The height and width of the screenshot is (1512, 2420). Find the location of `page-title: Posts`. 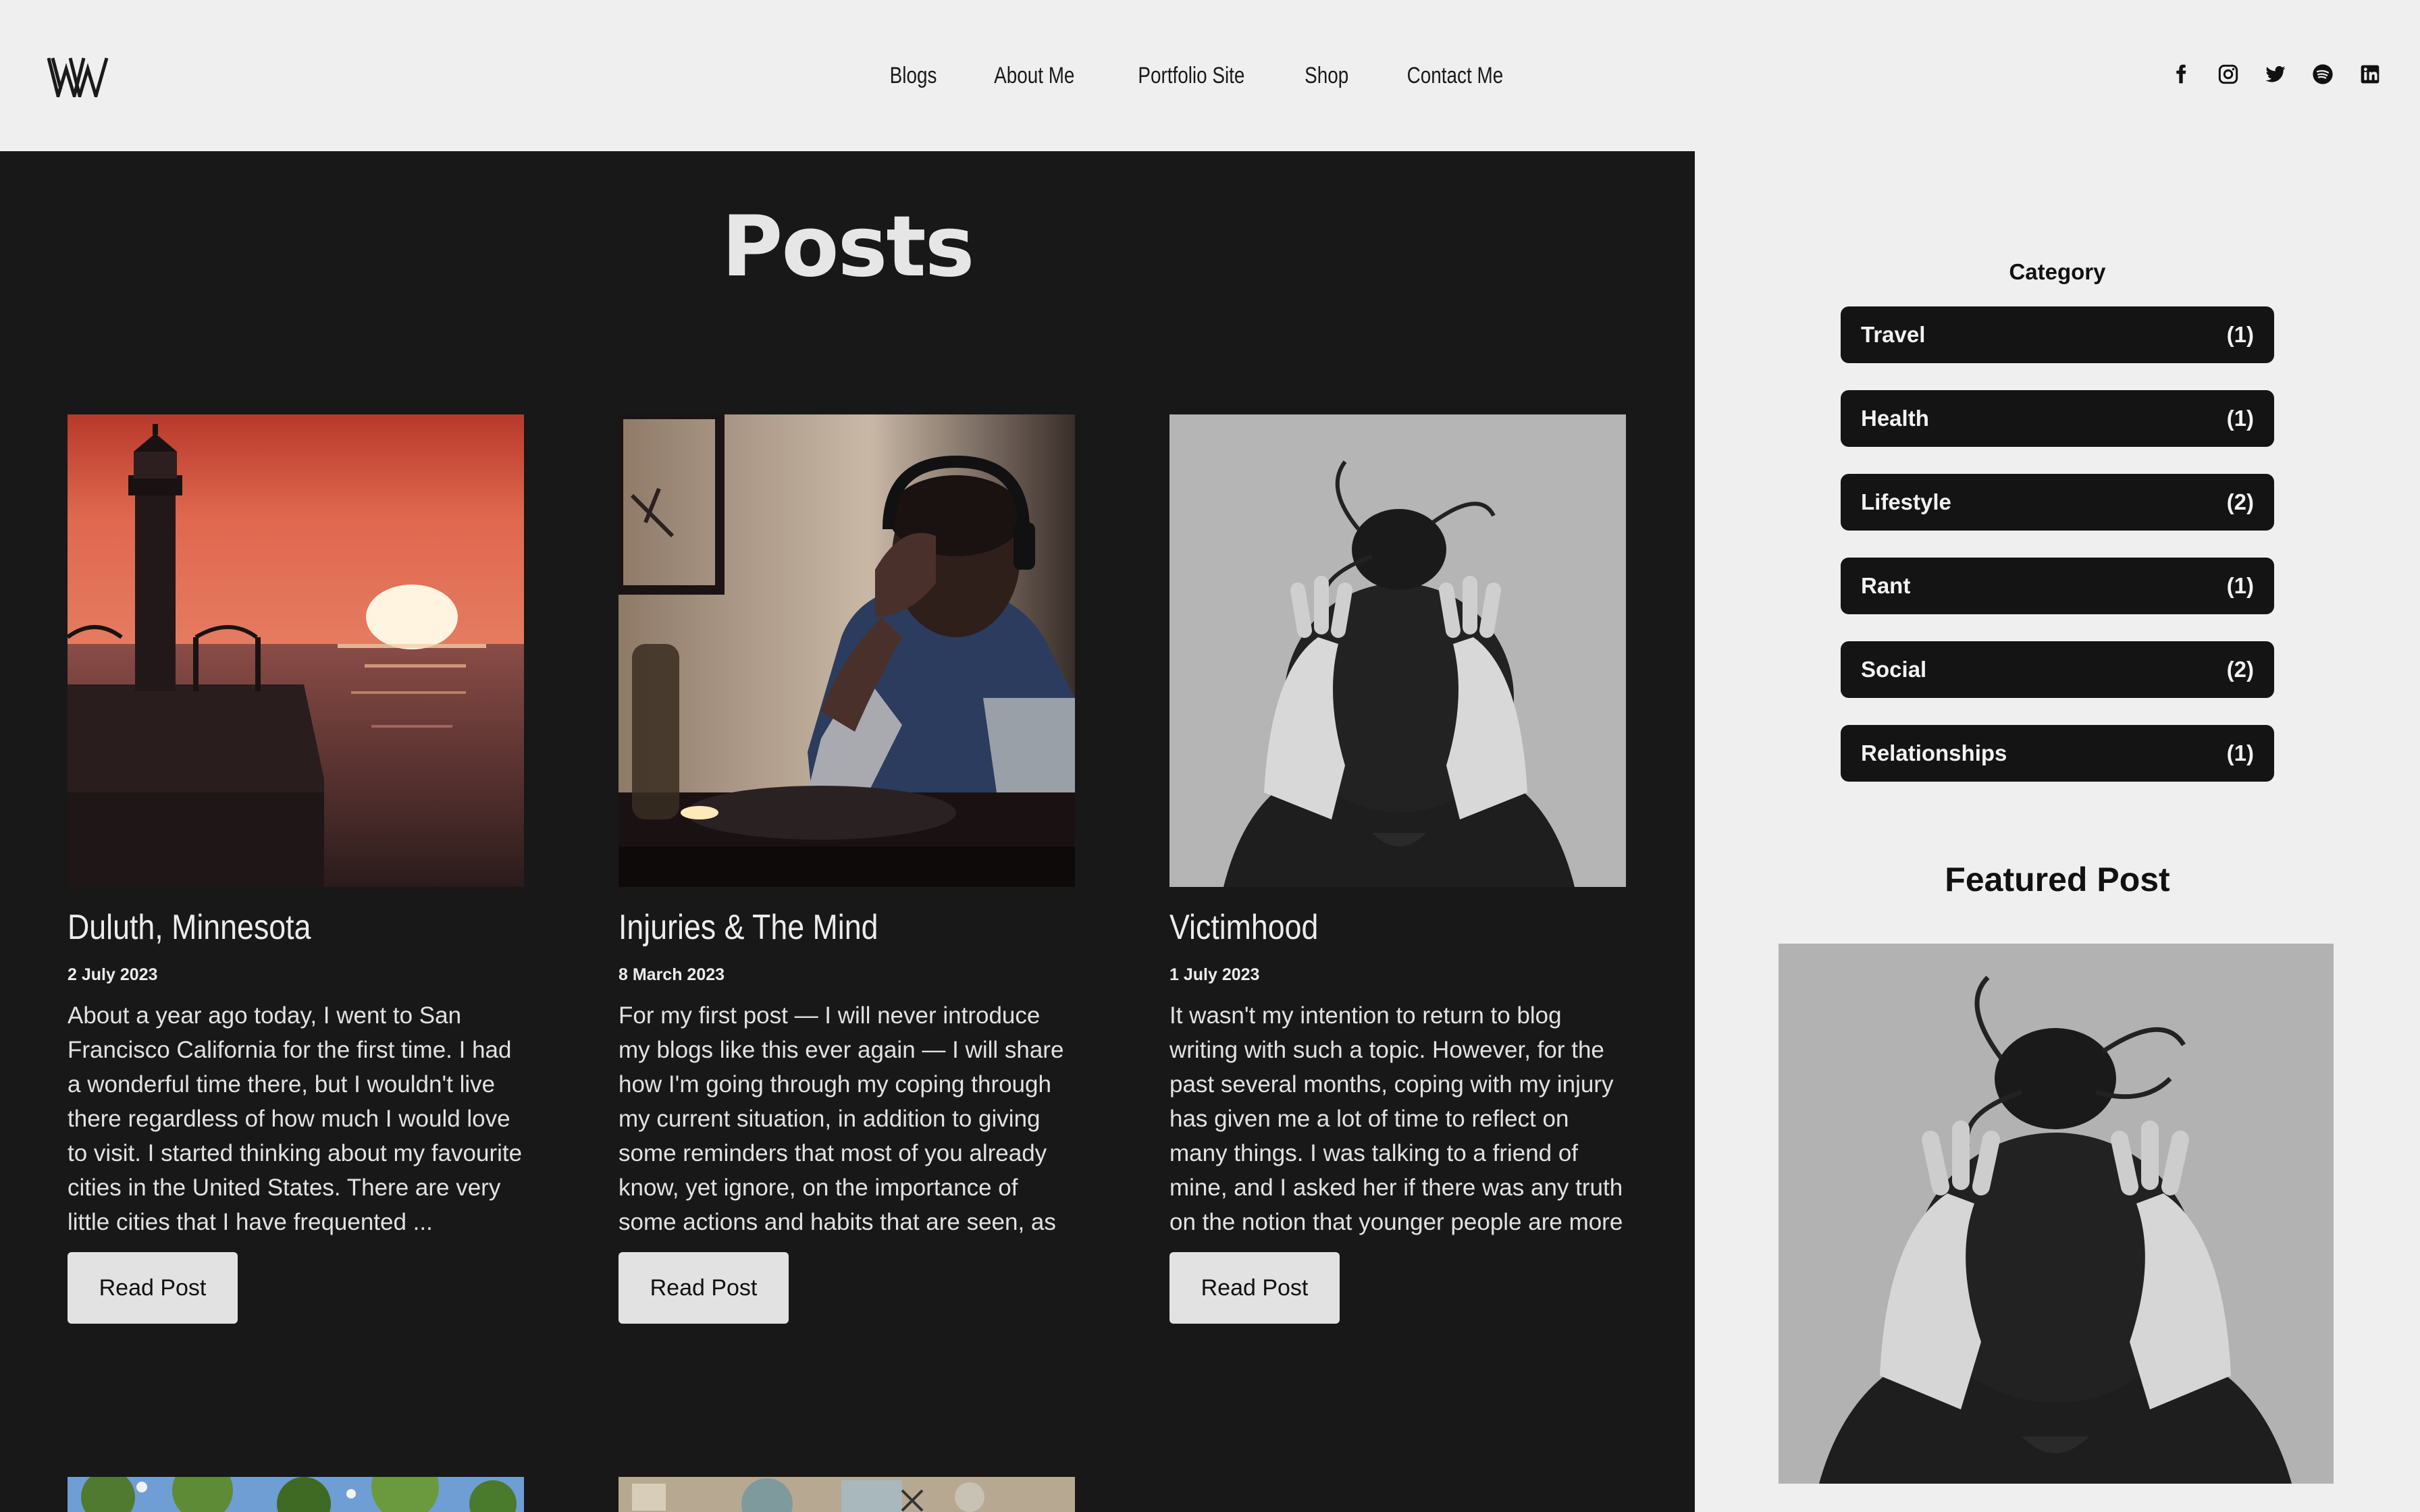

page-title: Posts is located at coordinates (848, 247).